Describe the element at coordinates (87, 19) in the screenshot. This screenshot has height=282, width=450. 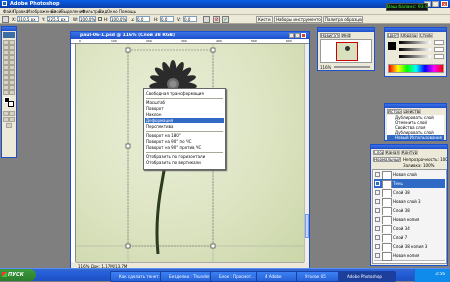
I see `w-field: 100,0%` at that location.